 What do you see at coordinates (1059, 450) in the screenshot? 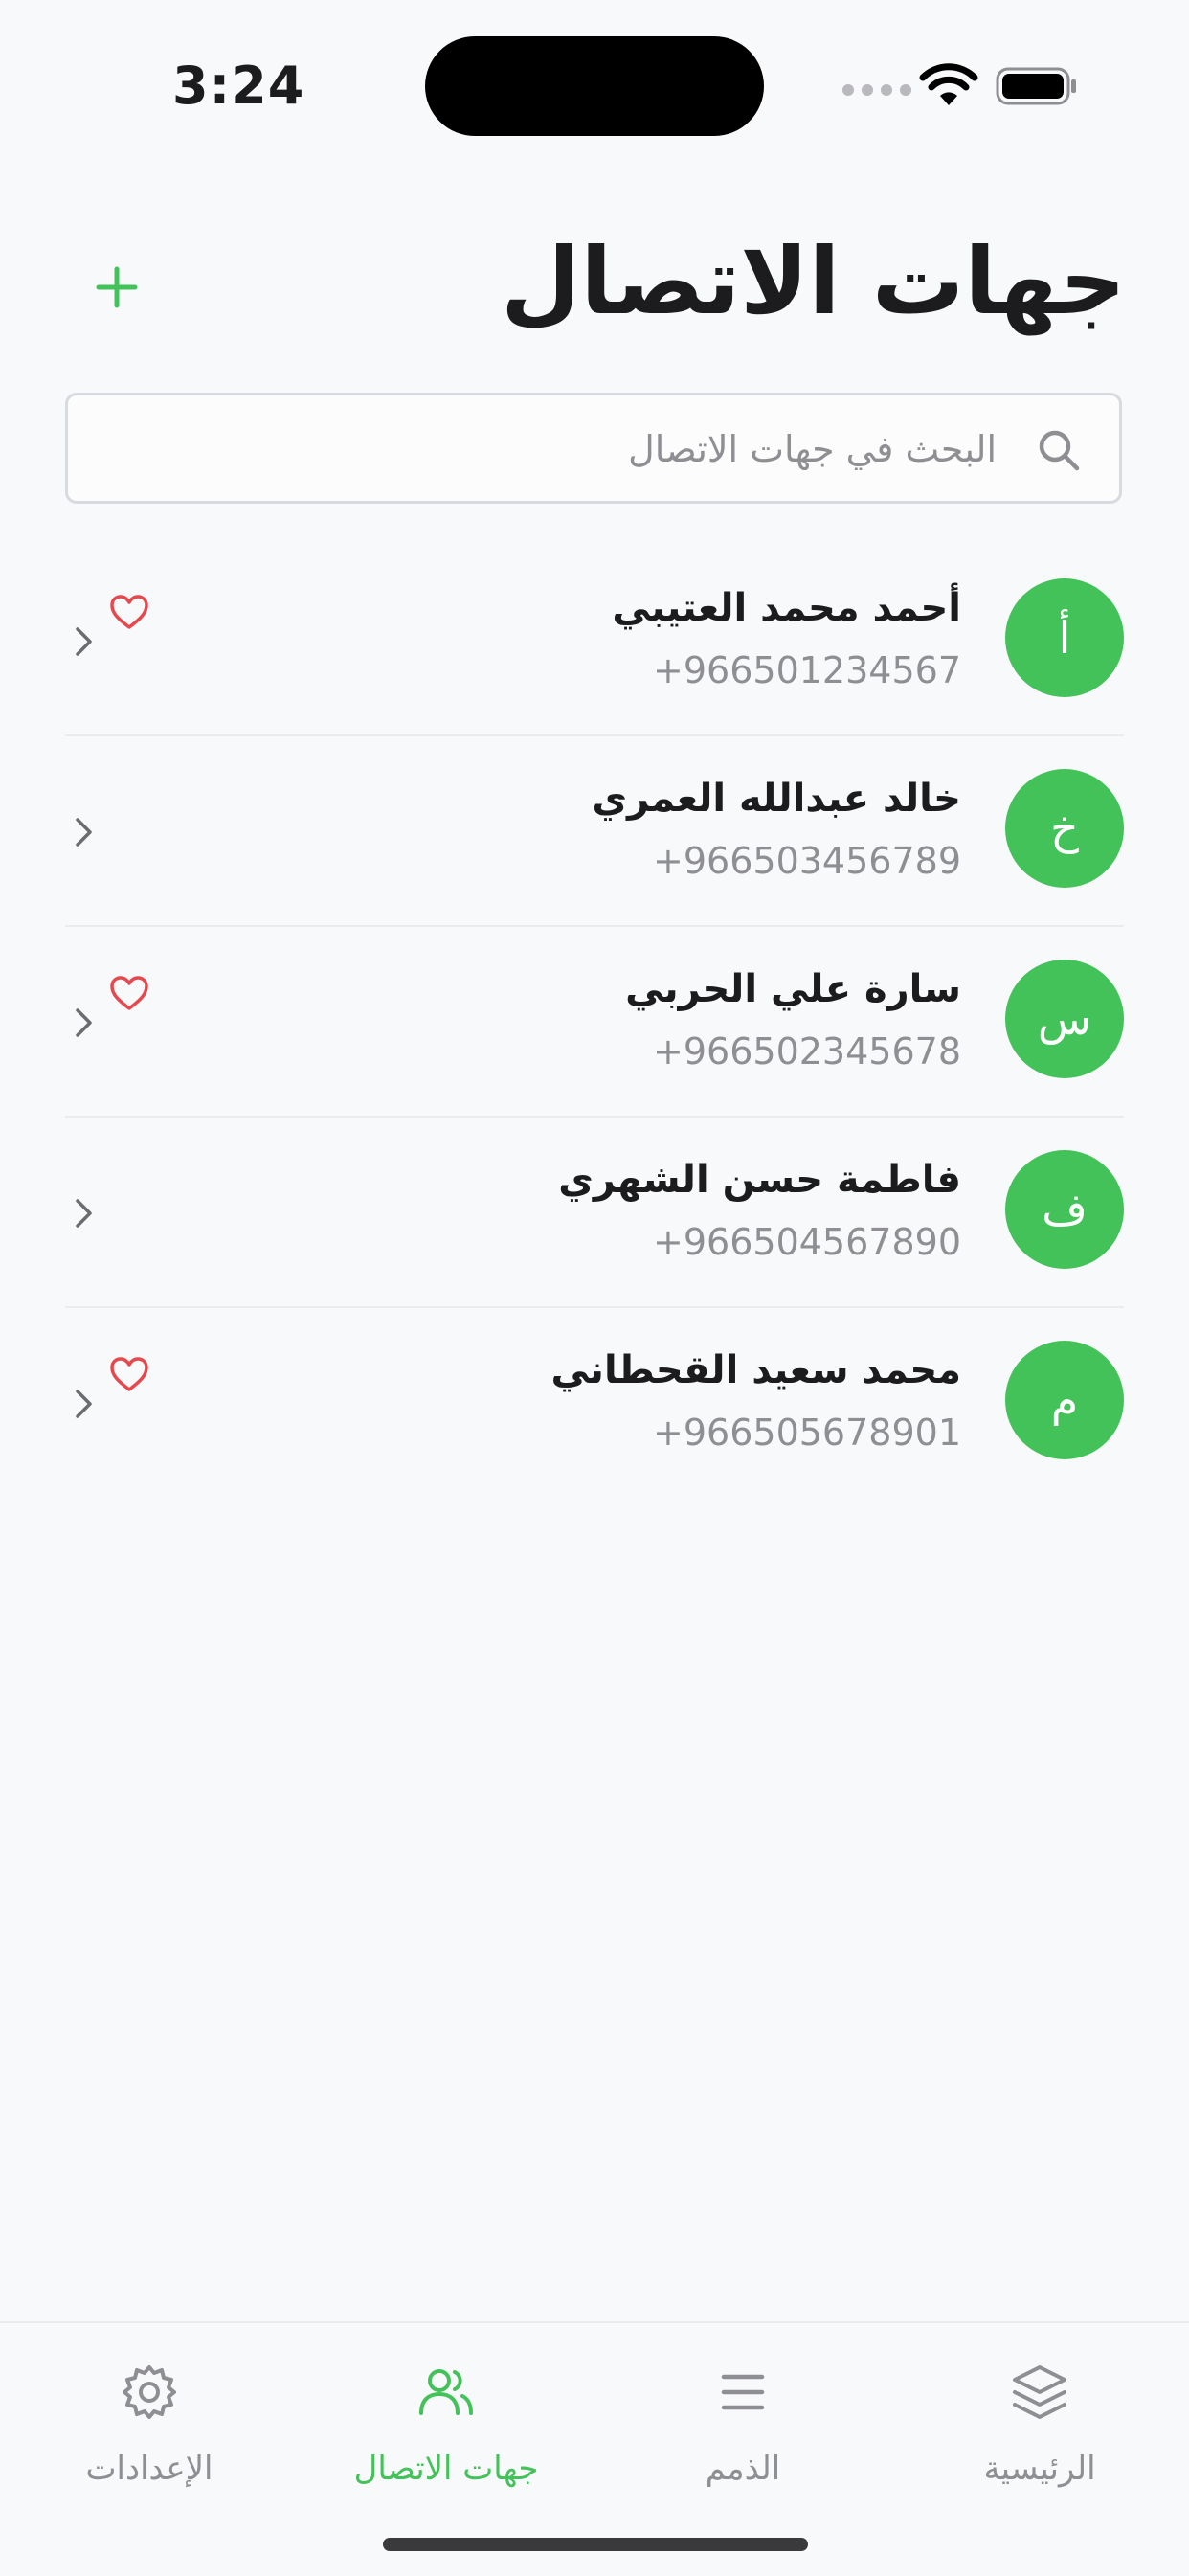
I see `search-icon` at bounding box center [1059, 450].